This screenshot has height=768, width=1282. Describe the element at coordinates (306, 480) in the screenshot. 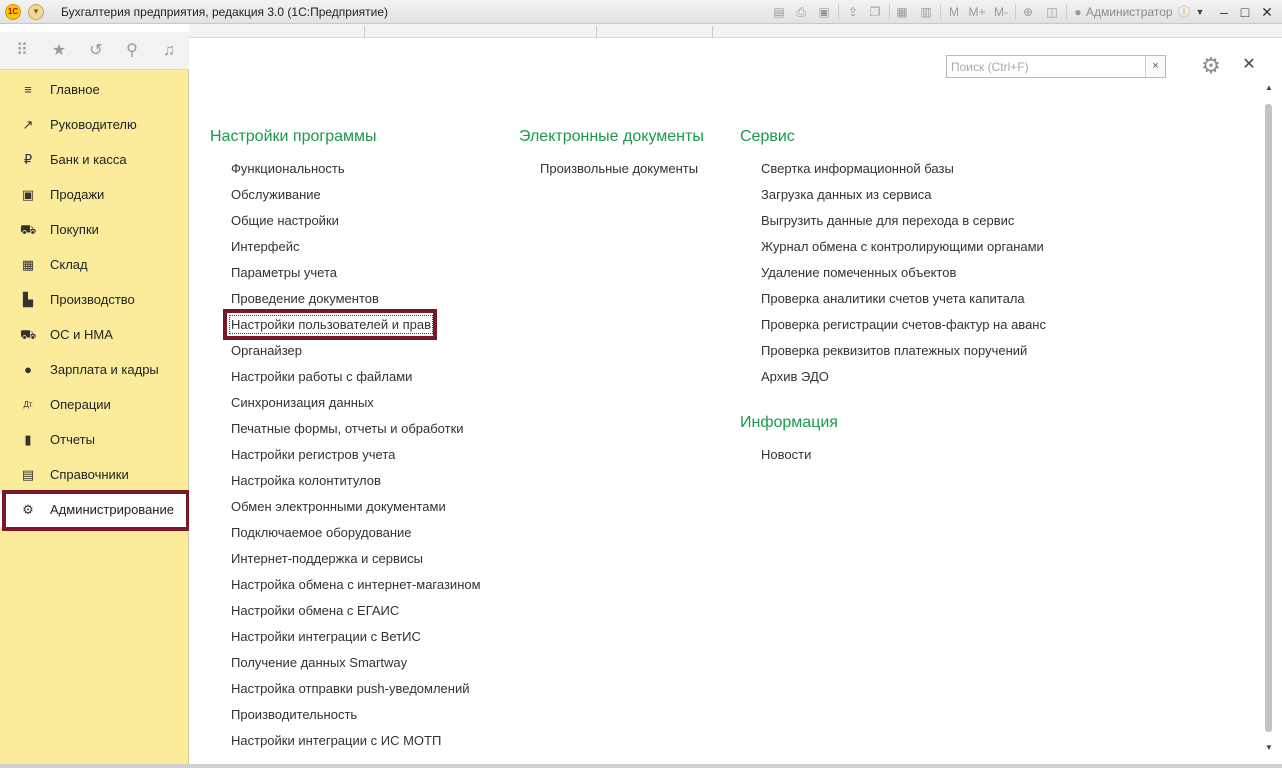

I see `link-headers-footers: Настройка колонтитулов` at that location.